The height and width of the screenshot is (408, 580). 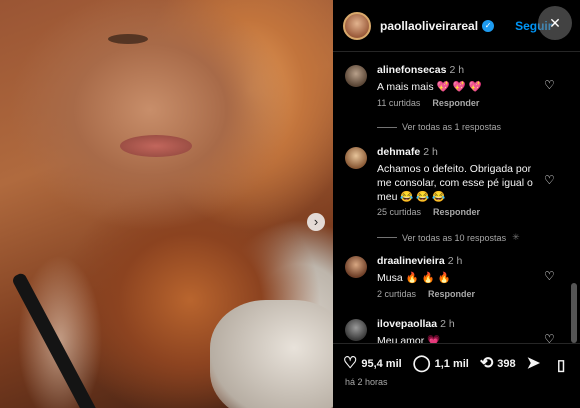 I want to click on comment-body: draalinevieira 2 h Musa 🔥 🔥 🔥, so click(x=459, y=269).